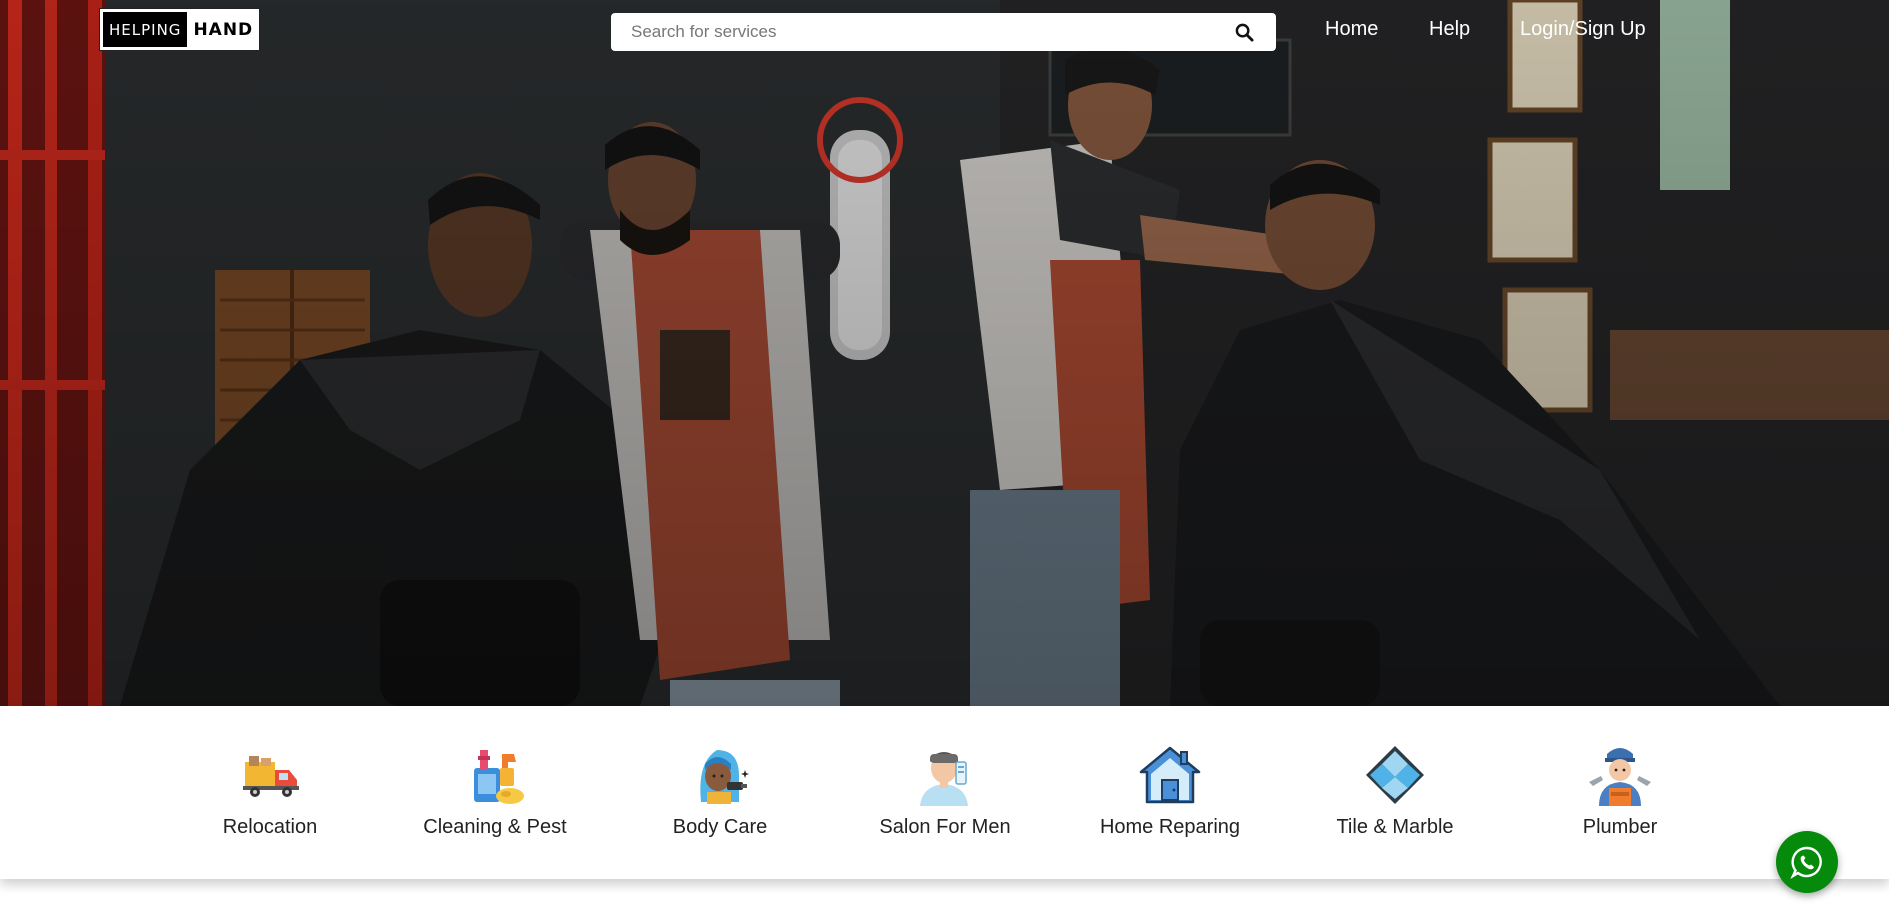 The image size is (1889, 916). What do you see at coordinates (1244, 32) in the screenshot?
I see `search-icon` at bounding box center [1244, 32].